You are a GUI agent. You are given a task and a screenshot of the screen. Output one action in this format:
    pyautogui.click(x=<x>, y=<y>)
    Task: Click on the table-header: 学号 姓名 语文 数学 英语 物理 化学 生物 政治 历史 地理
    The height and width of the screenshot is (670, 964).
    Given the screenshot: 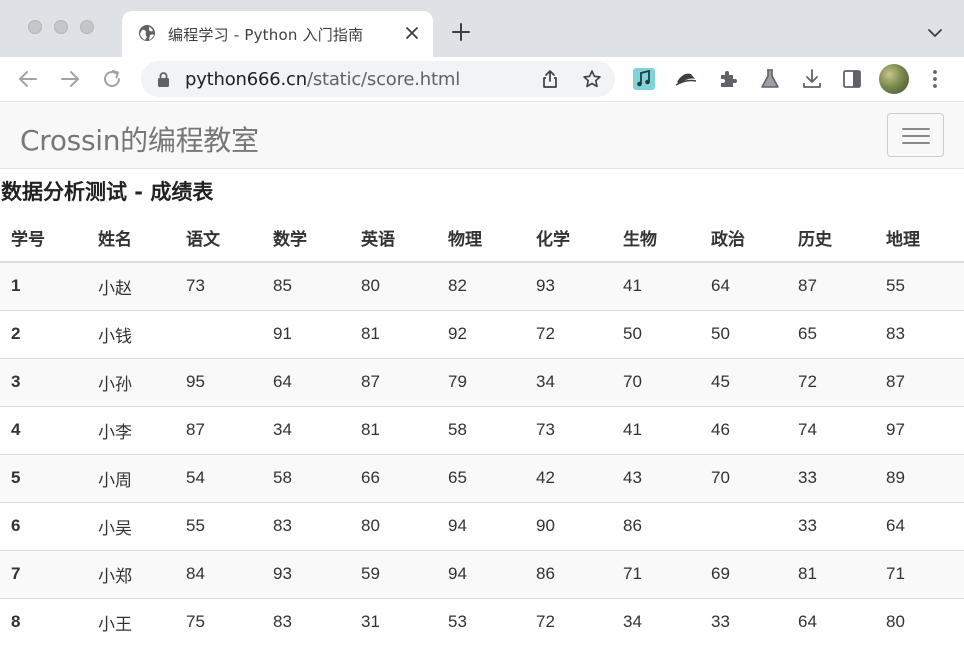 What is the action you would take?
    pyautogui.click(x=482, y=238)
    